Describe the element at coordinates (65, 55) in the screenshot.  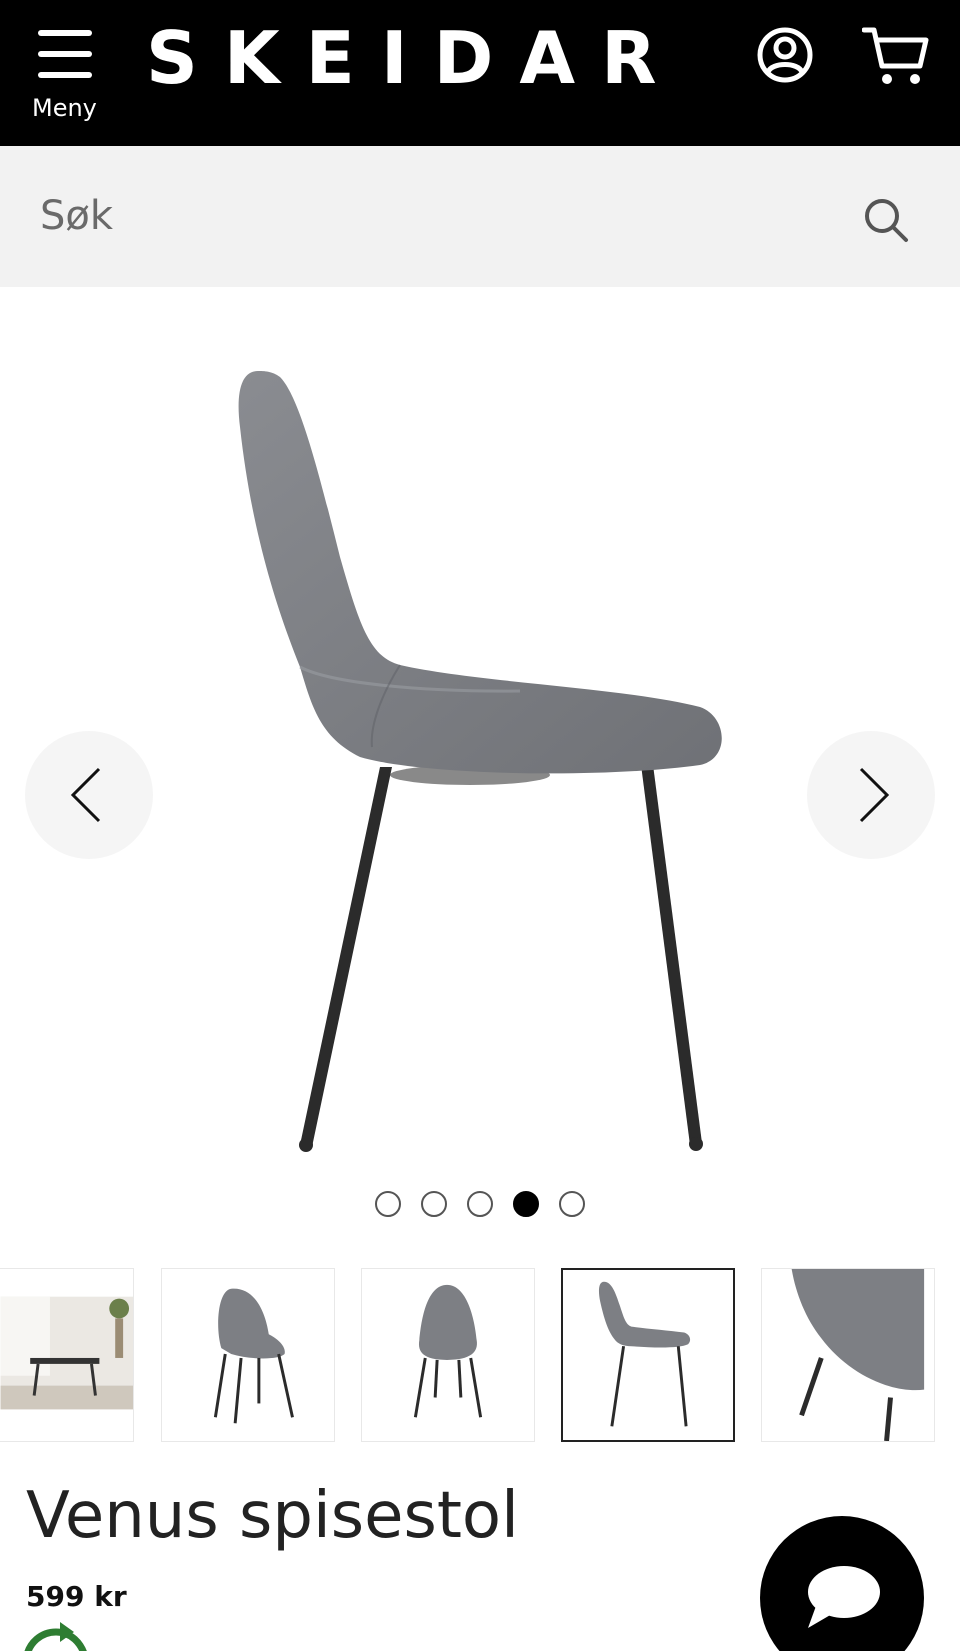
I see `hamburger-icon` at that location.